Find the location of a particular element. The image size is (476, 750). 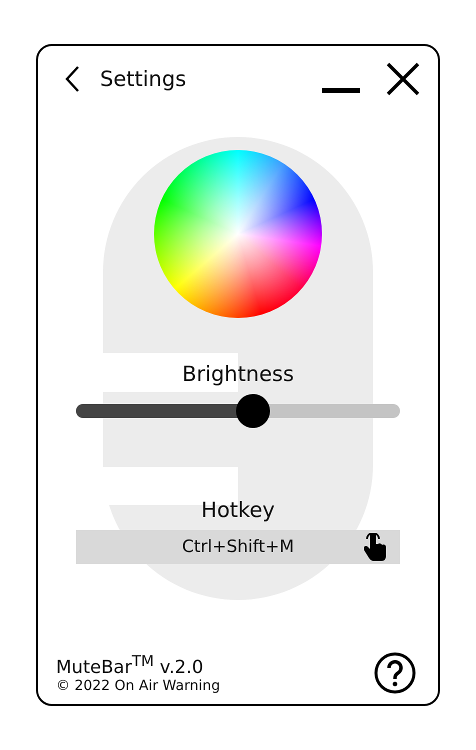

minimize-button is located at coordinates (341, 91).